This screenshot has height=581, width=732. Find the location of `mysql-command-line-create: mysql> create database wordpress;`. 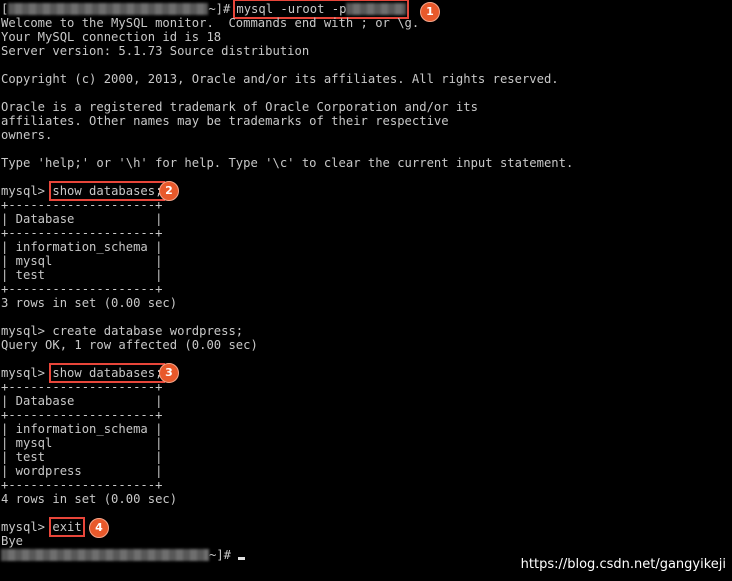

mysql-command-line-create: mysql> create database wordpress; is located at coordinates (122, 331).